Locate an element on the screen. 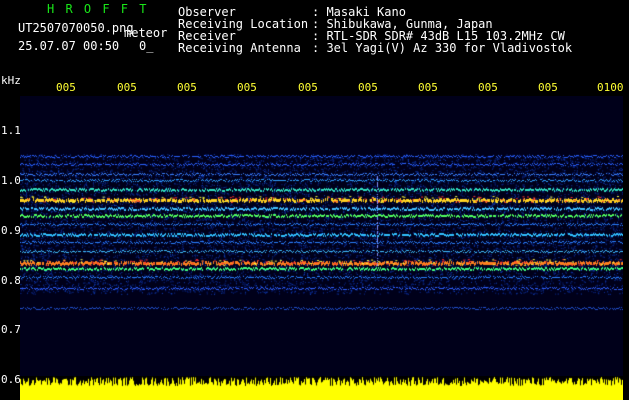  freq-tick: 1.1 is located at coordinates (11, 130).